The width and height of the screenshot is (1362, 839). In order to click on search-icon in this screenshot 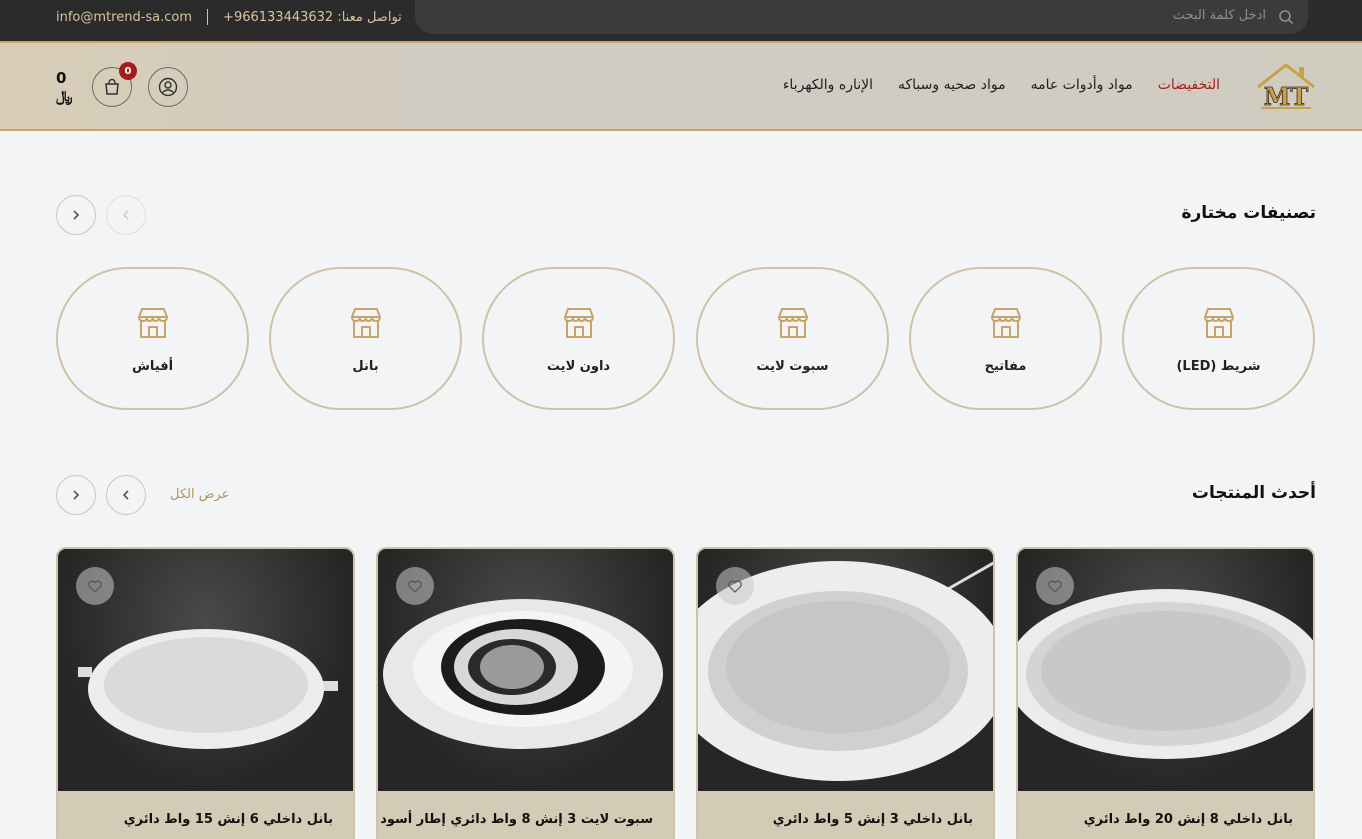, I will do `click(1286, 17)`.